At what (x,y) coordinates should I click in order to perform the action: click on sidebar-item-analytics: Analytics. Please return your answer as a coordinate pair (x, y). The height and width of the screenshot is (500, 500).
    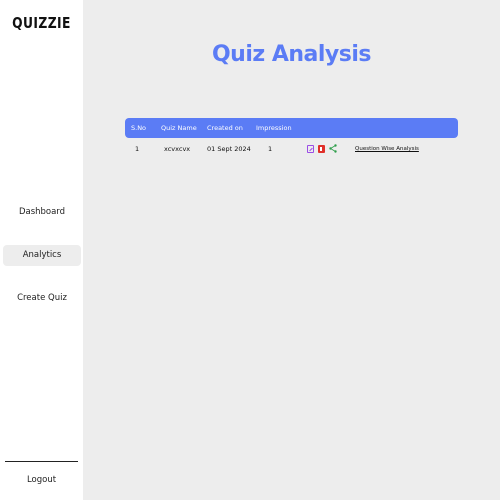
    Looking at the image, I should click on (42, 255).